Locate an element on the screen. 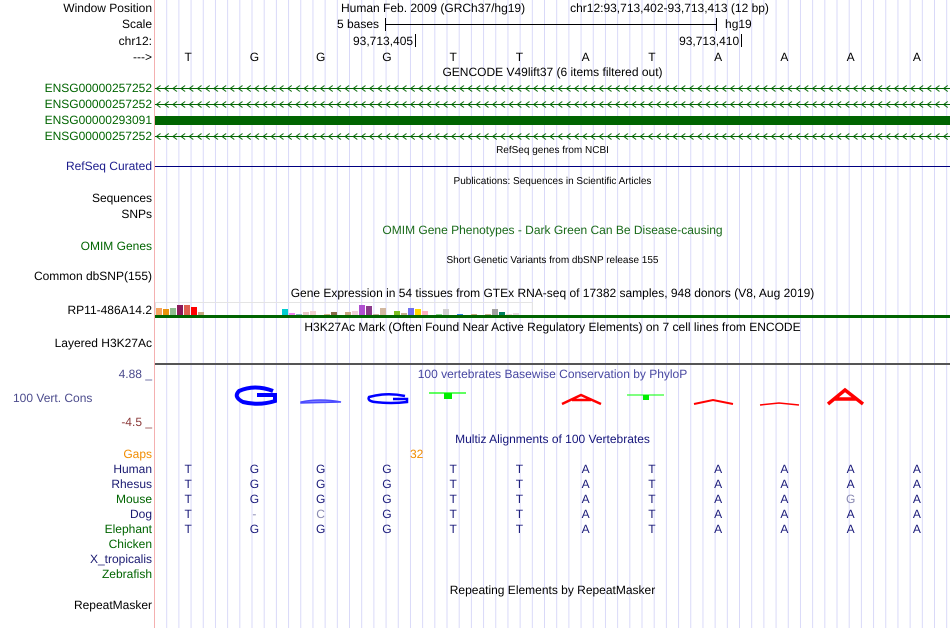 This screenshot has height=628, width=950. track-label: 100 Vert. Cons is located at coordinates (52, 398).